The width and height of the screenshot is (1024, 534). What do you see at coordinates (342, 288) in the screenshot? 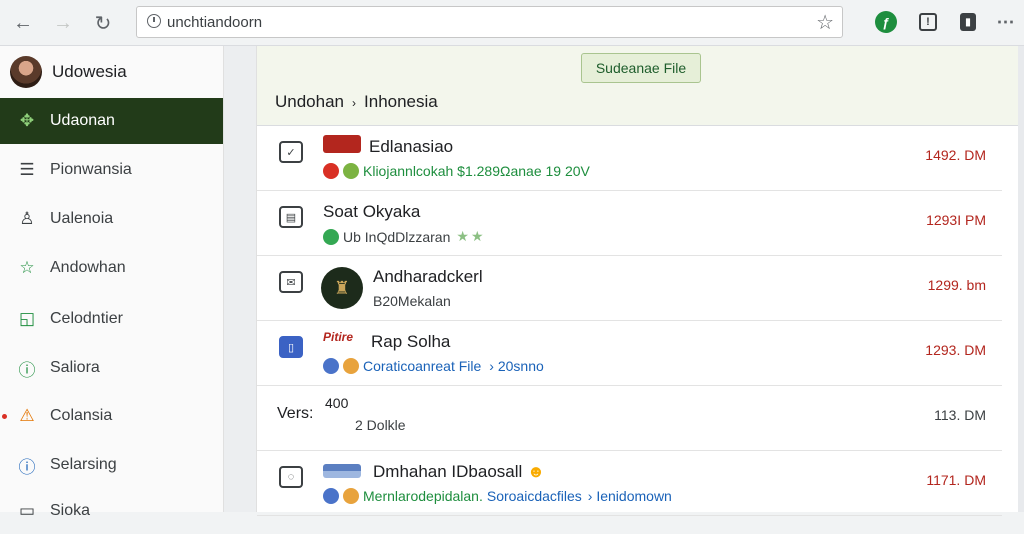
I see `eagle-emblem-icon: ♜` at bounding box center [342, 288].